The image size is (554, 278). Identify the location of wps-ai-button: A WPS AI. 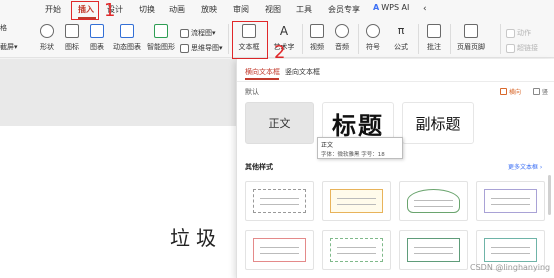
(391, 7).